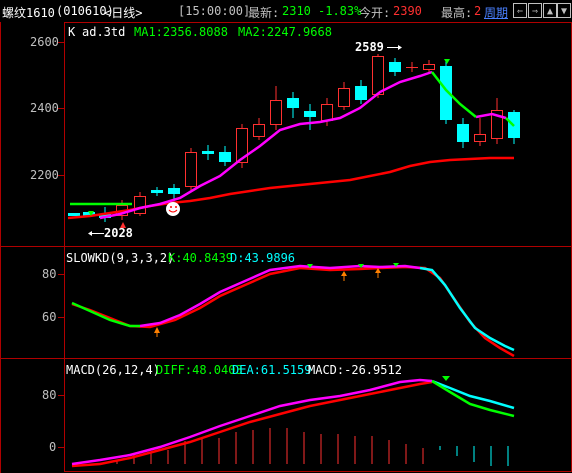  What do you see at coordinates (467, 309) in the screenshot?
I see `kd-k-cyan` at bounding box center [467, 309].